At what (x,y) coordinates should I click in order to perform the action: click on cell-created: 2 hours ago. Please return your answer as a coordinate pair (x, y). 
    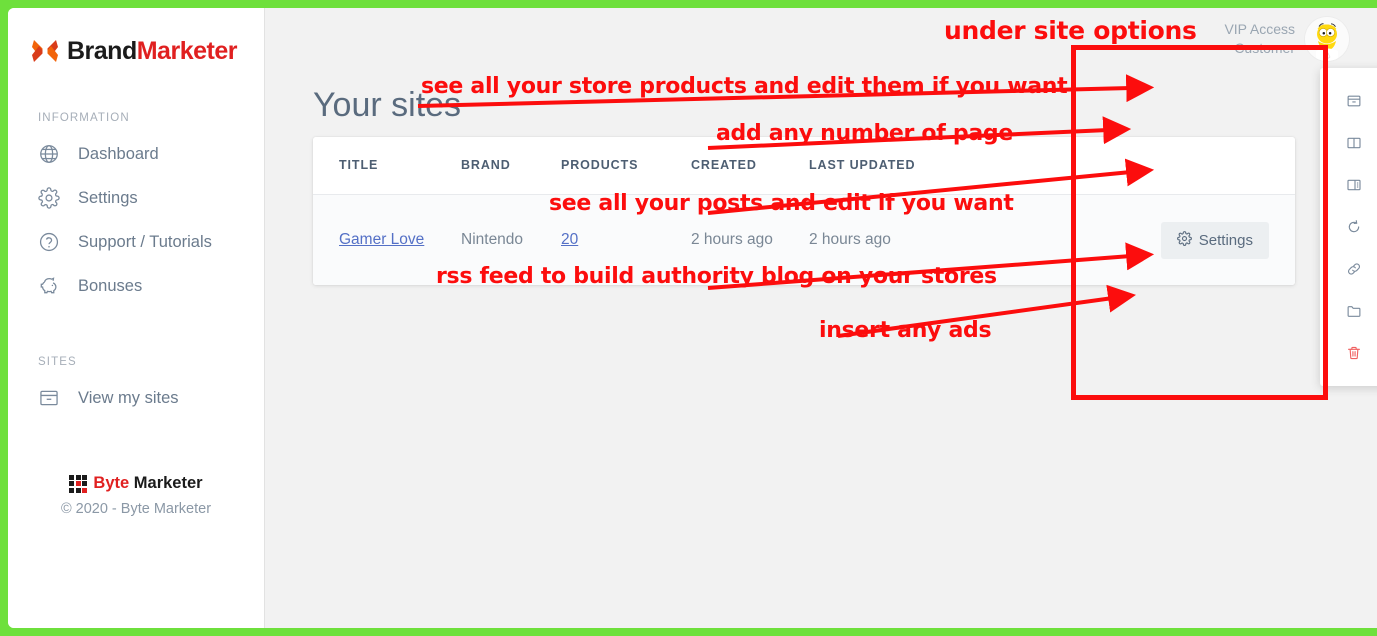
    Looking at the image, I should click on (732, 239).